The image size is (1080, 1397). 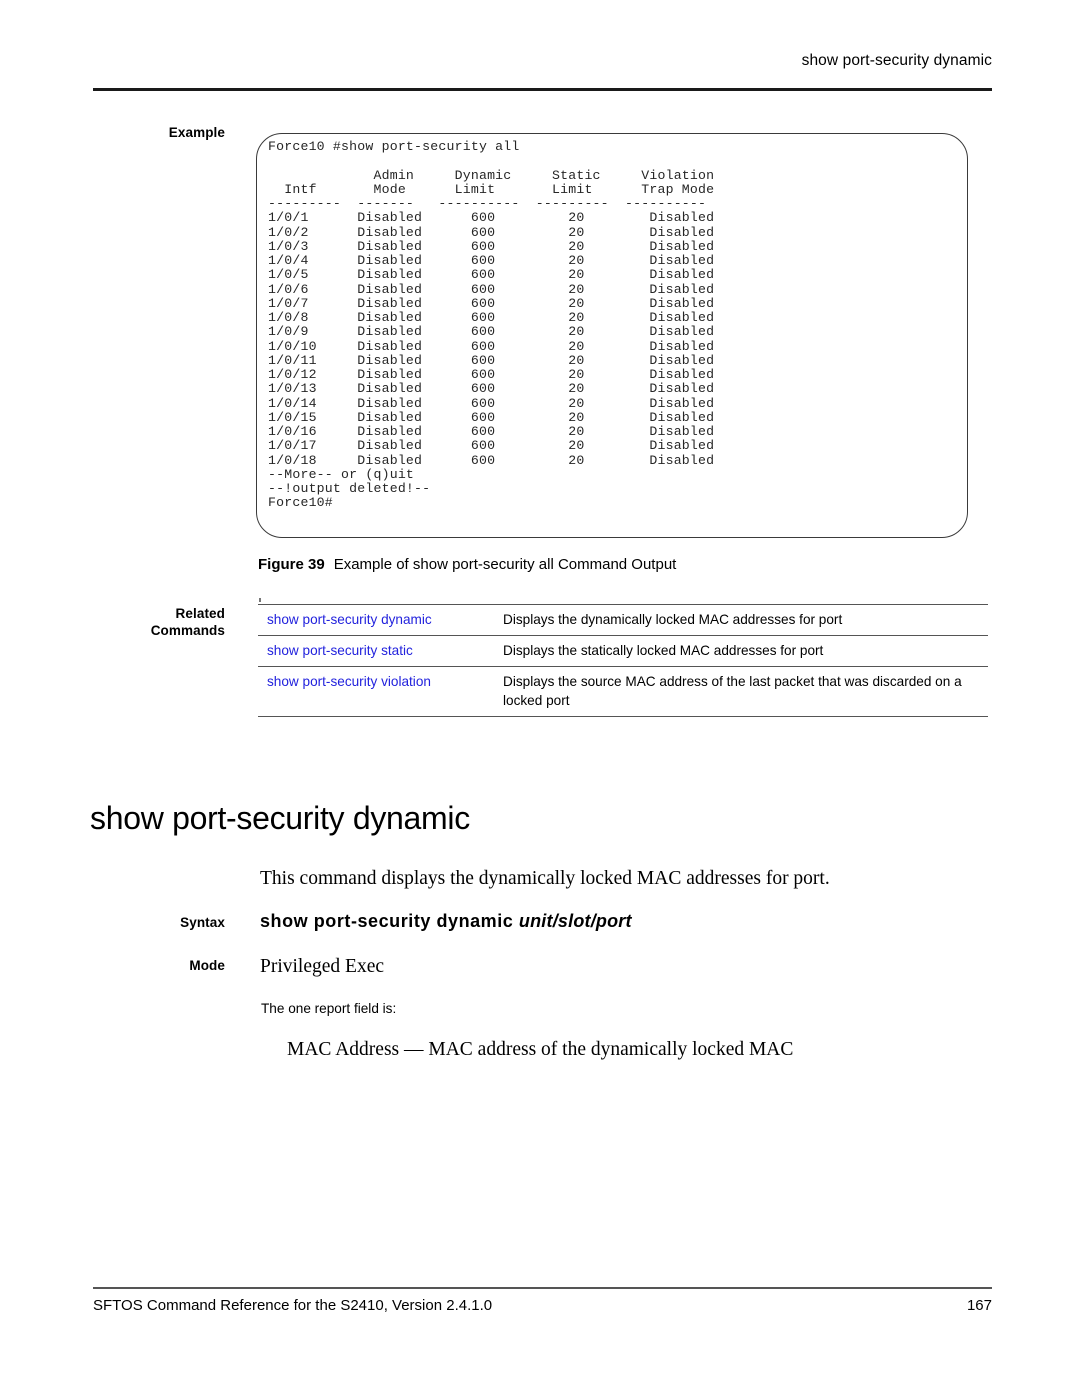 I want to click on related-command-link: show port-security dynamic, so click(x=378, y=620).